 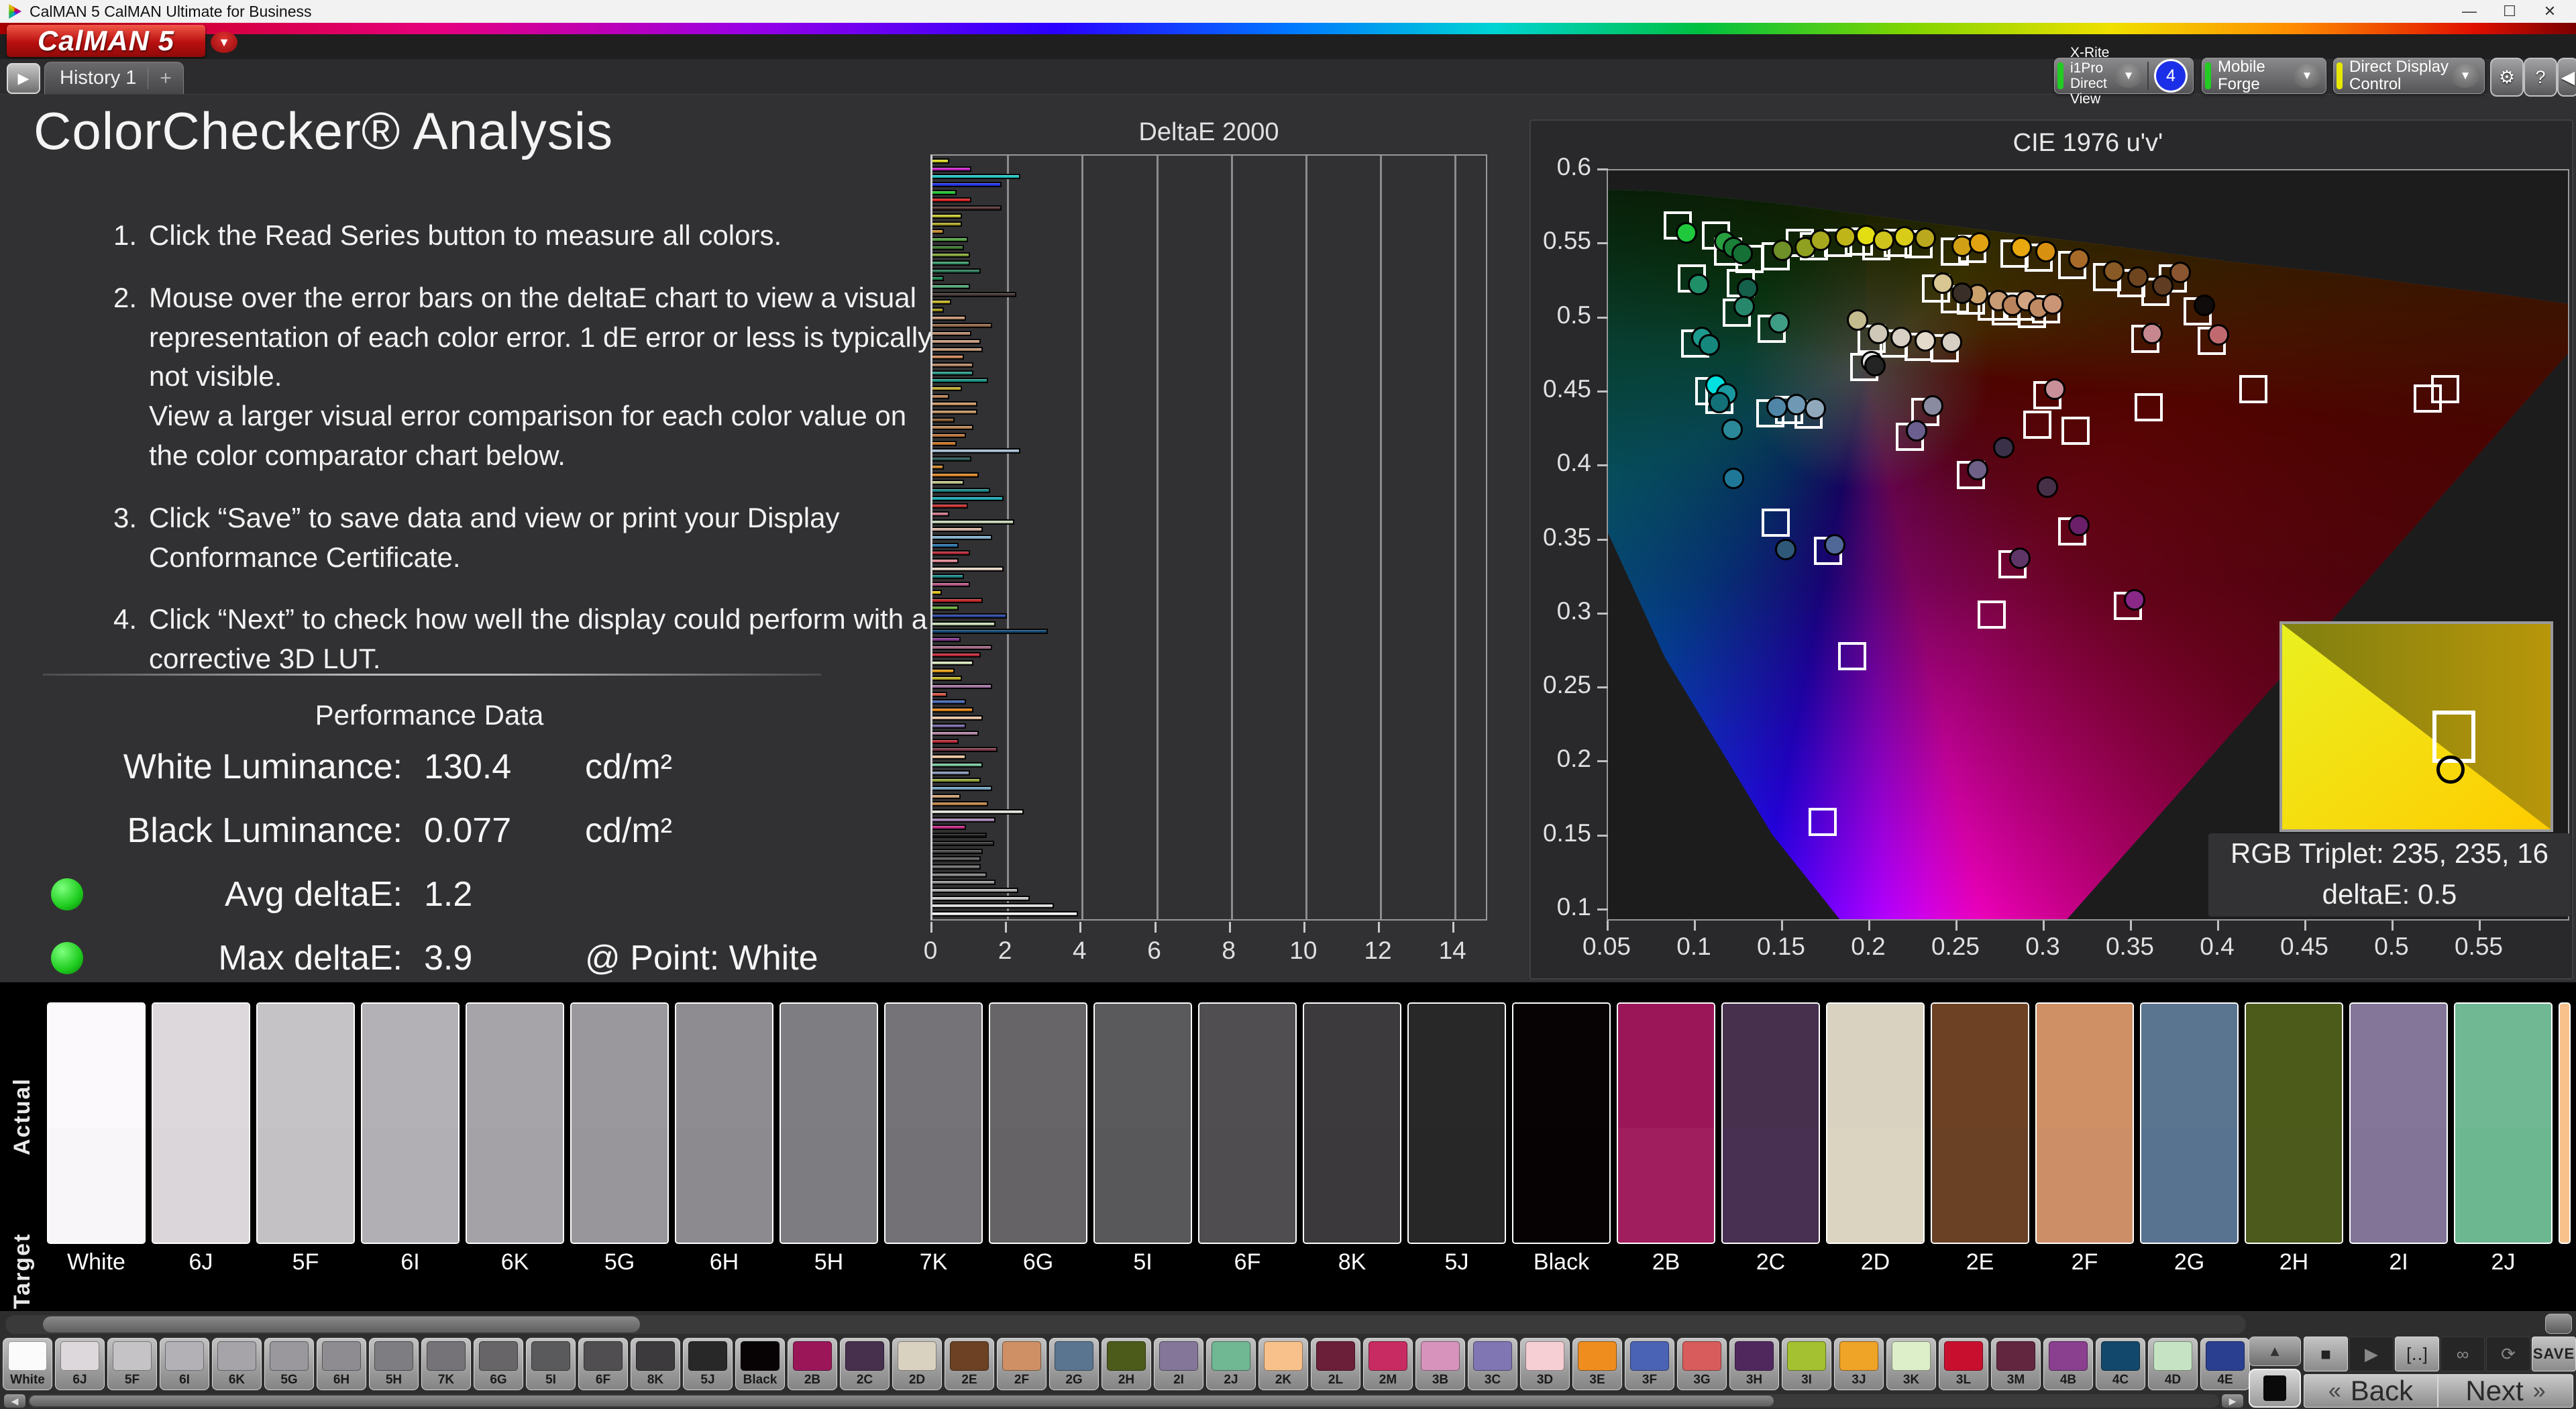 I want to click on swatch-button-3B: 3B, so click(x=1440, y=1364).